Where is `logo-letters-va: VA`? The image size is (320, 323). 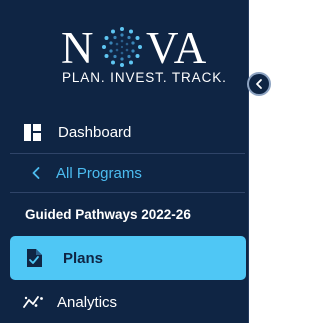
logo-letters-va: VA is located at coordinates (177, 48).